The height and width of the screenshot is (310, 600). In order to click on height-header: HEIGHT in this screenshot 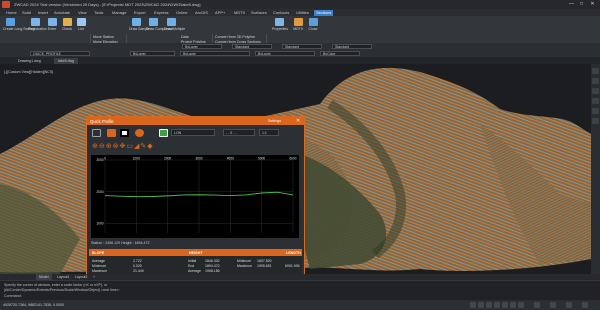, I will do `click(196, 252)`.